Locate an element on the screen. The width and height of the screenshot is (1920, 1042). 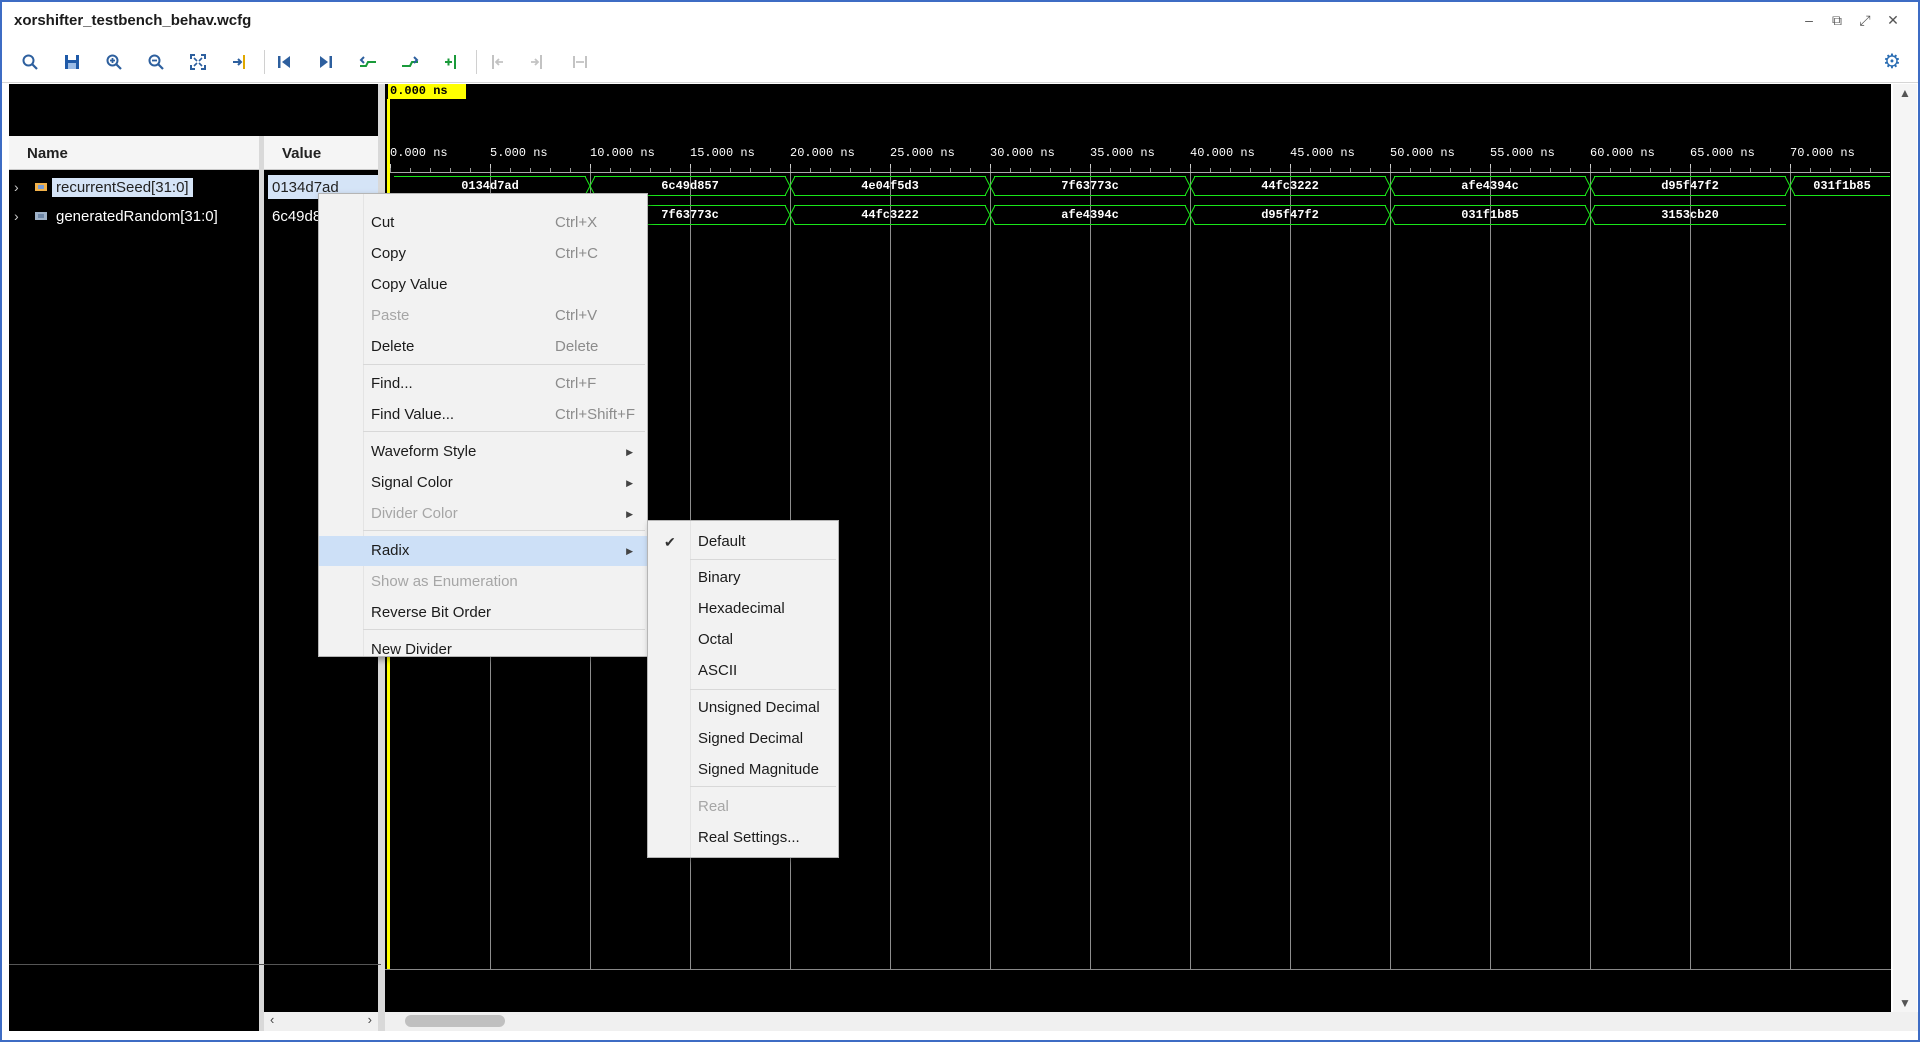
context-menu-item: Signal Color ▶ is located at coordinates (483, 483).